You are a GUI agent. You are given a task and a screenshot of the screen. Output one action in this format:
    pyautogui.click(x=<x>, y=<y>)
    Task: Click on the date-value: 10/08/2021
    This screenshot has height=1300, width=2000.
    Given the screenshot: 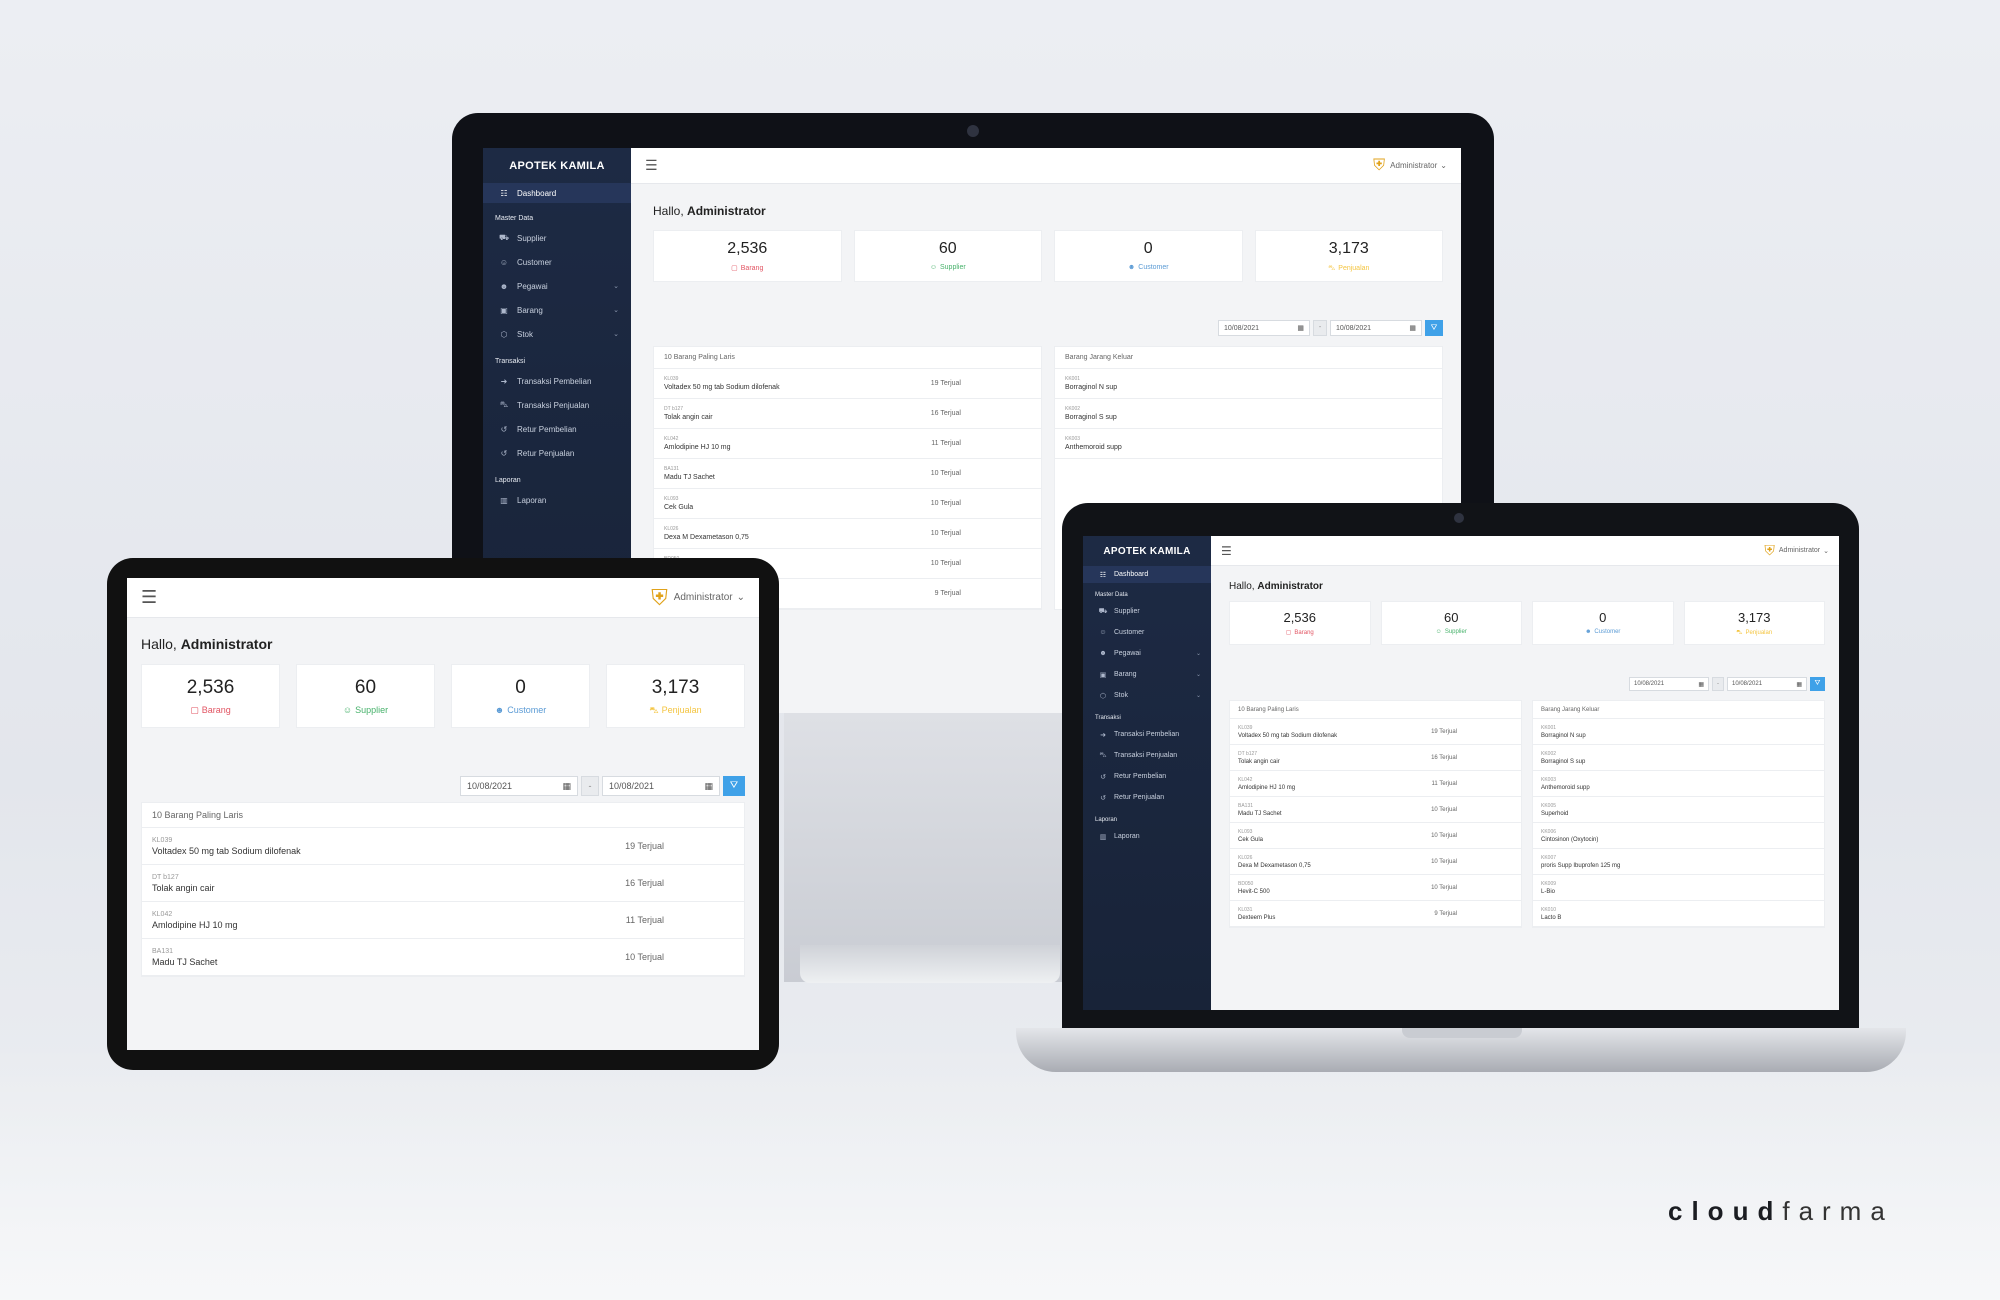 What is the action you would take?
    pyautogui.click(x=490, y=786)
    